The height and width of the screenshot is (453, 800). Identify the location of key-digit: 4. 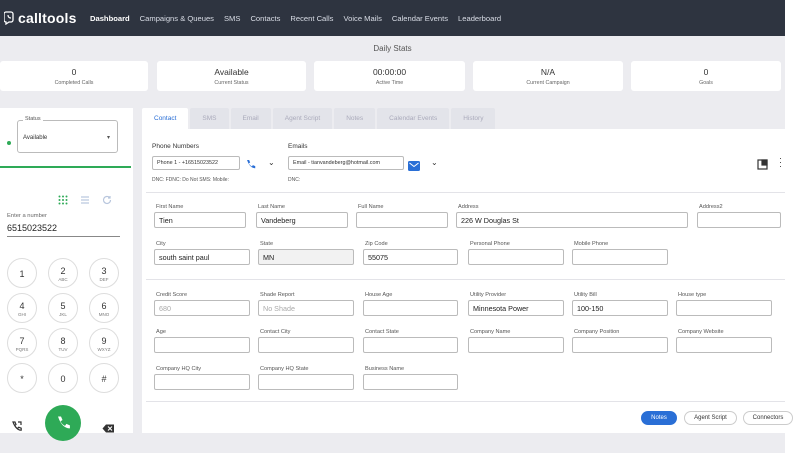
(22, 306).